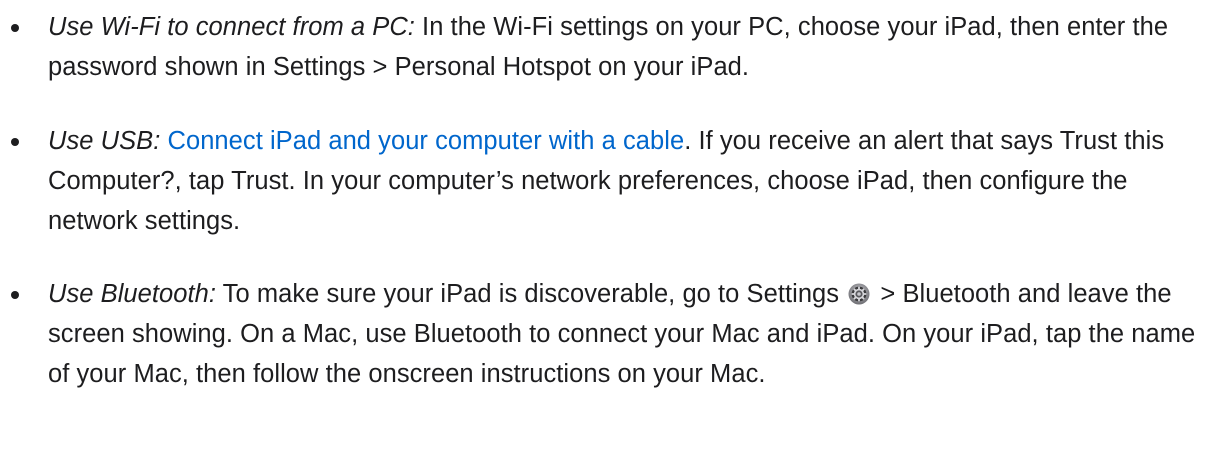 This screenshot has width=1211, height=460. Describe the element at coordinates (132, 294) in the screenshot. I see `bluetooth-lead: Use Bluetooth:` at that location.